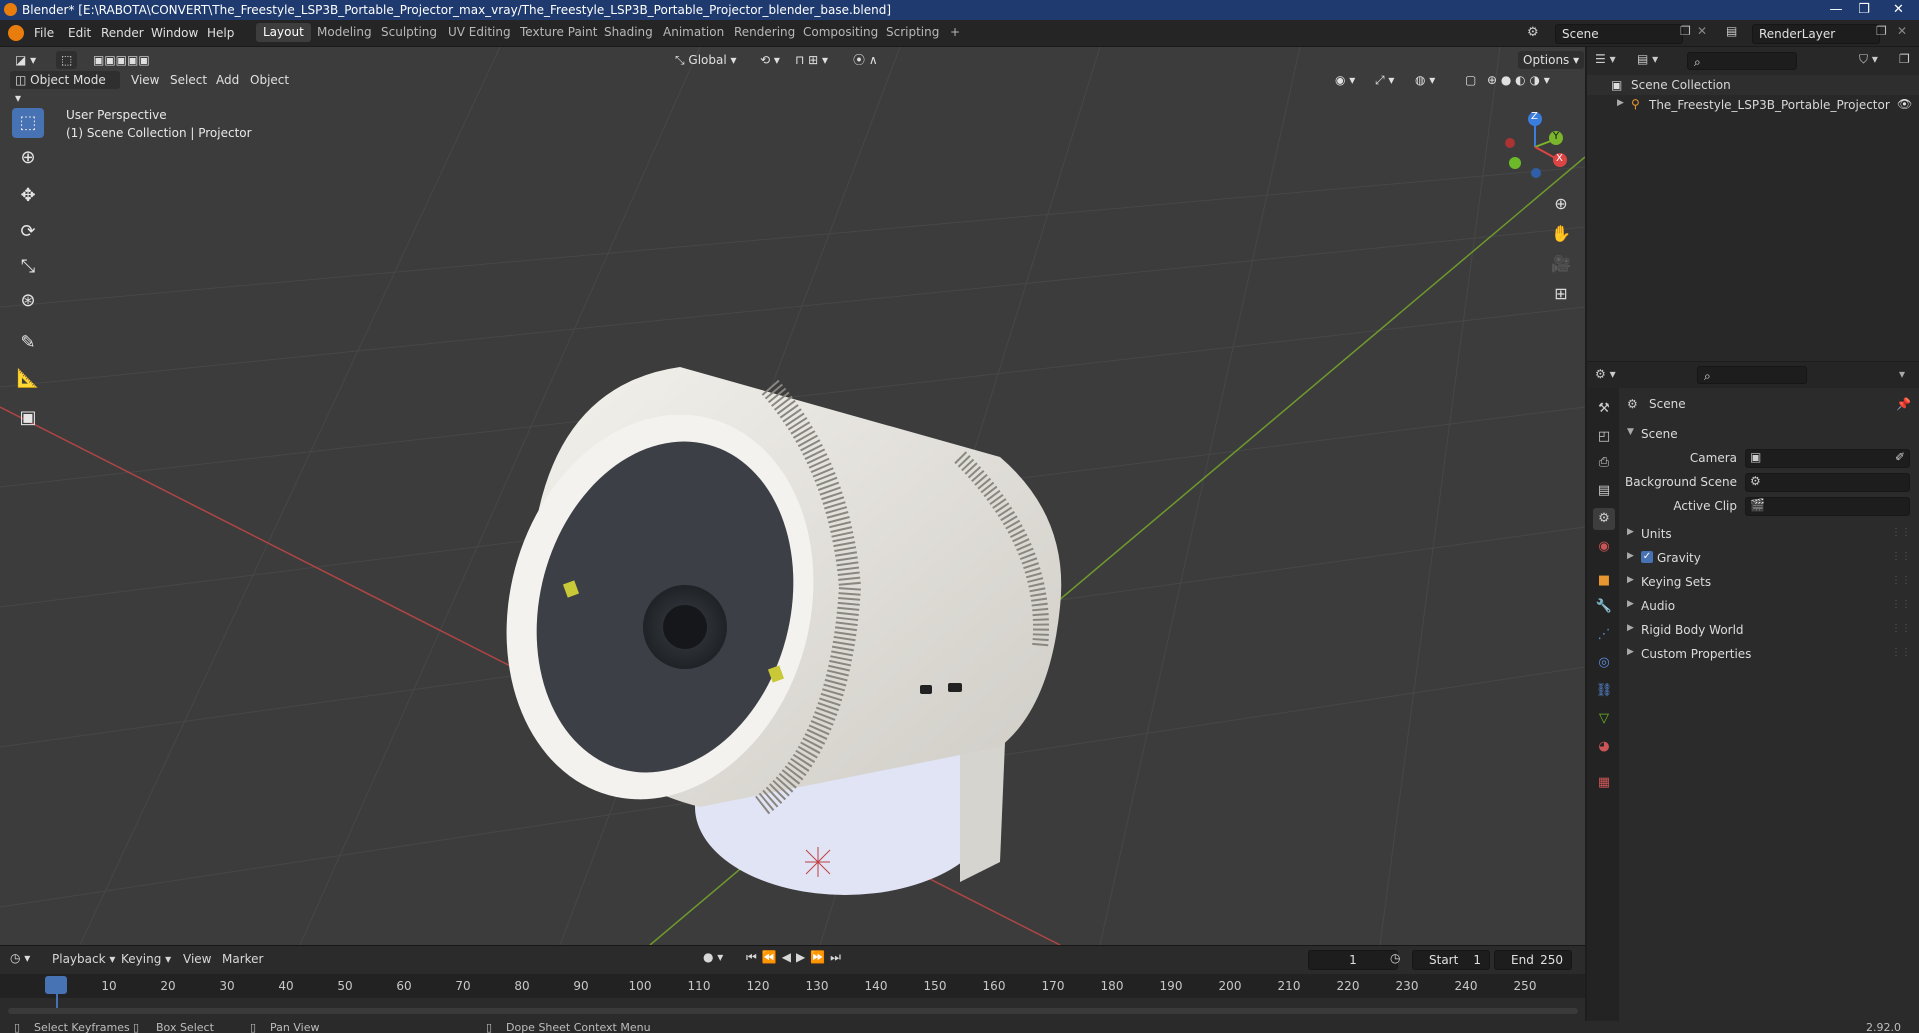 This screenshot has width=1919, height=1033. I want to click on add-workspace-button: +, so click(955, 32).